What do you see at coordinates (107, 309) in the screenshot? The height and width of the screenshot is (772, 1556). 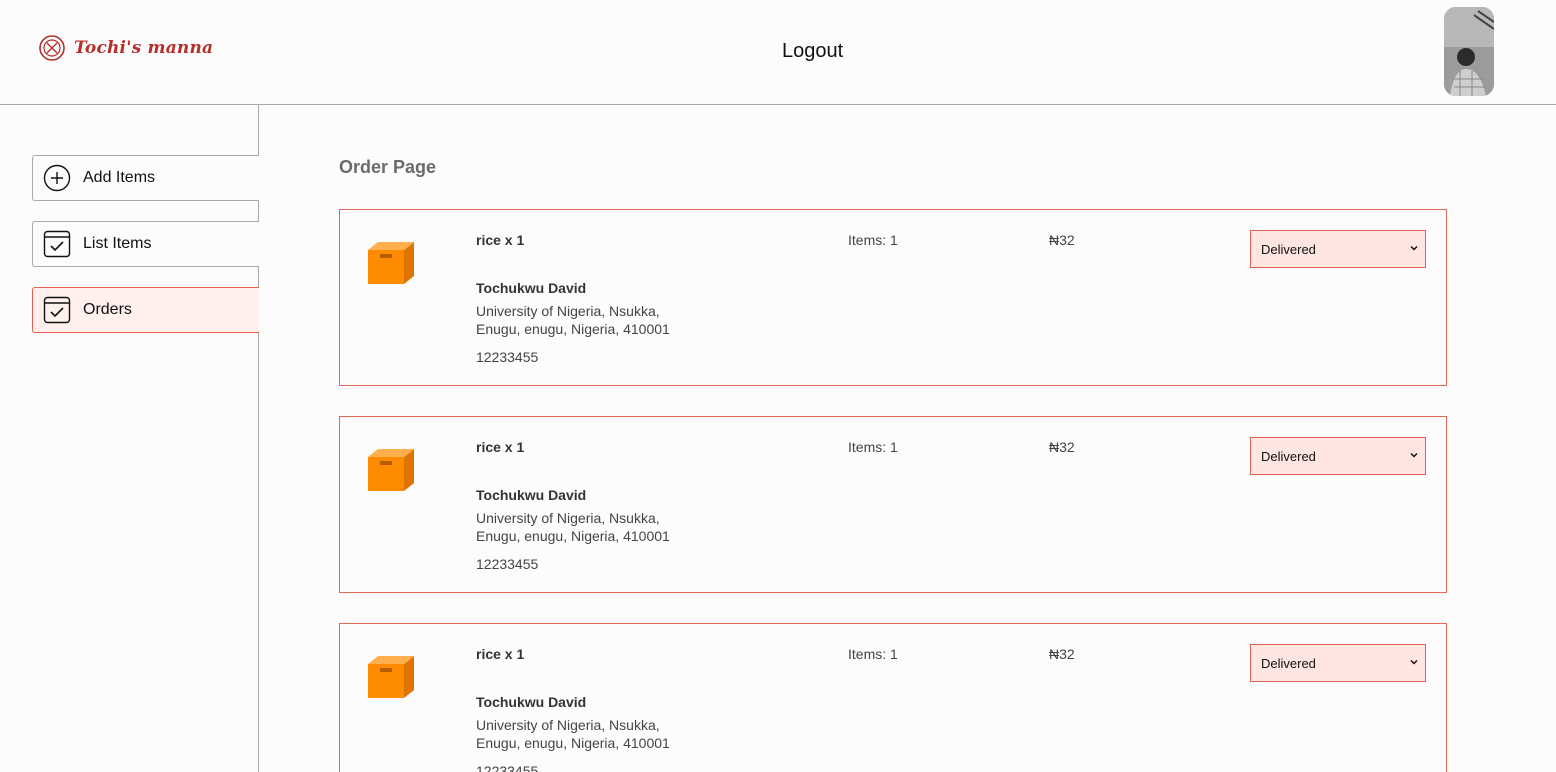 I see `sidebar-item-label: Orders` at bounding box center [107, 309].